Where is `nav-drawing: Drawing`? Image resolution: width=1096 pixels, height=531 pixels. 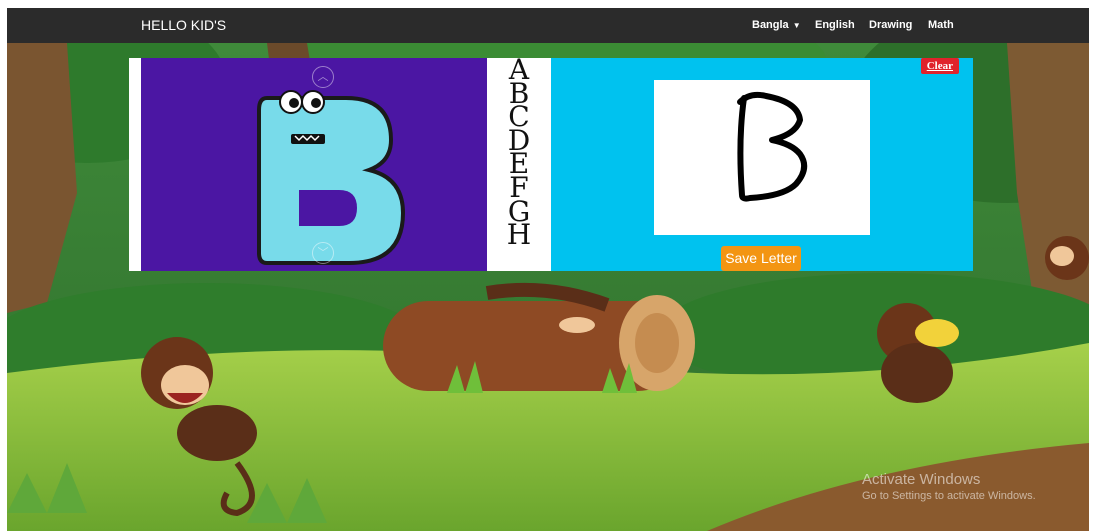 nav-drawing: Drawing is located at coordinates (890, 25).